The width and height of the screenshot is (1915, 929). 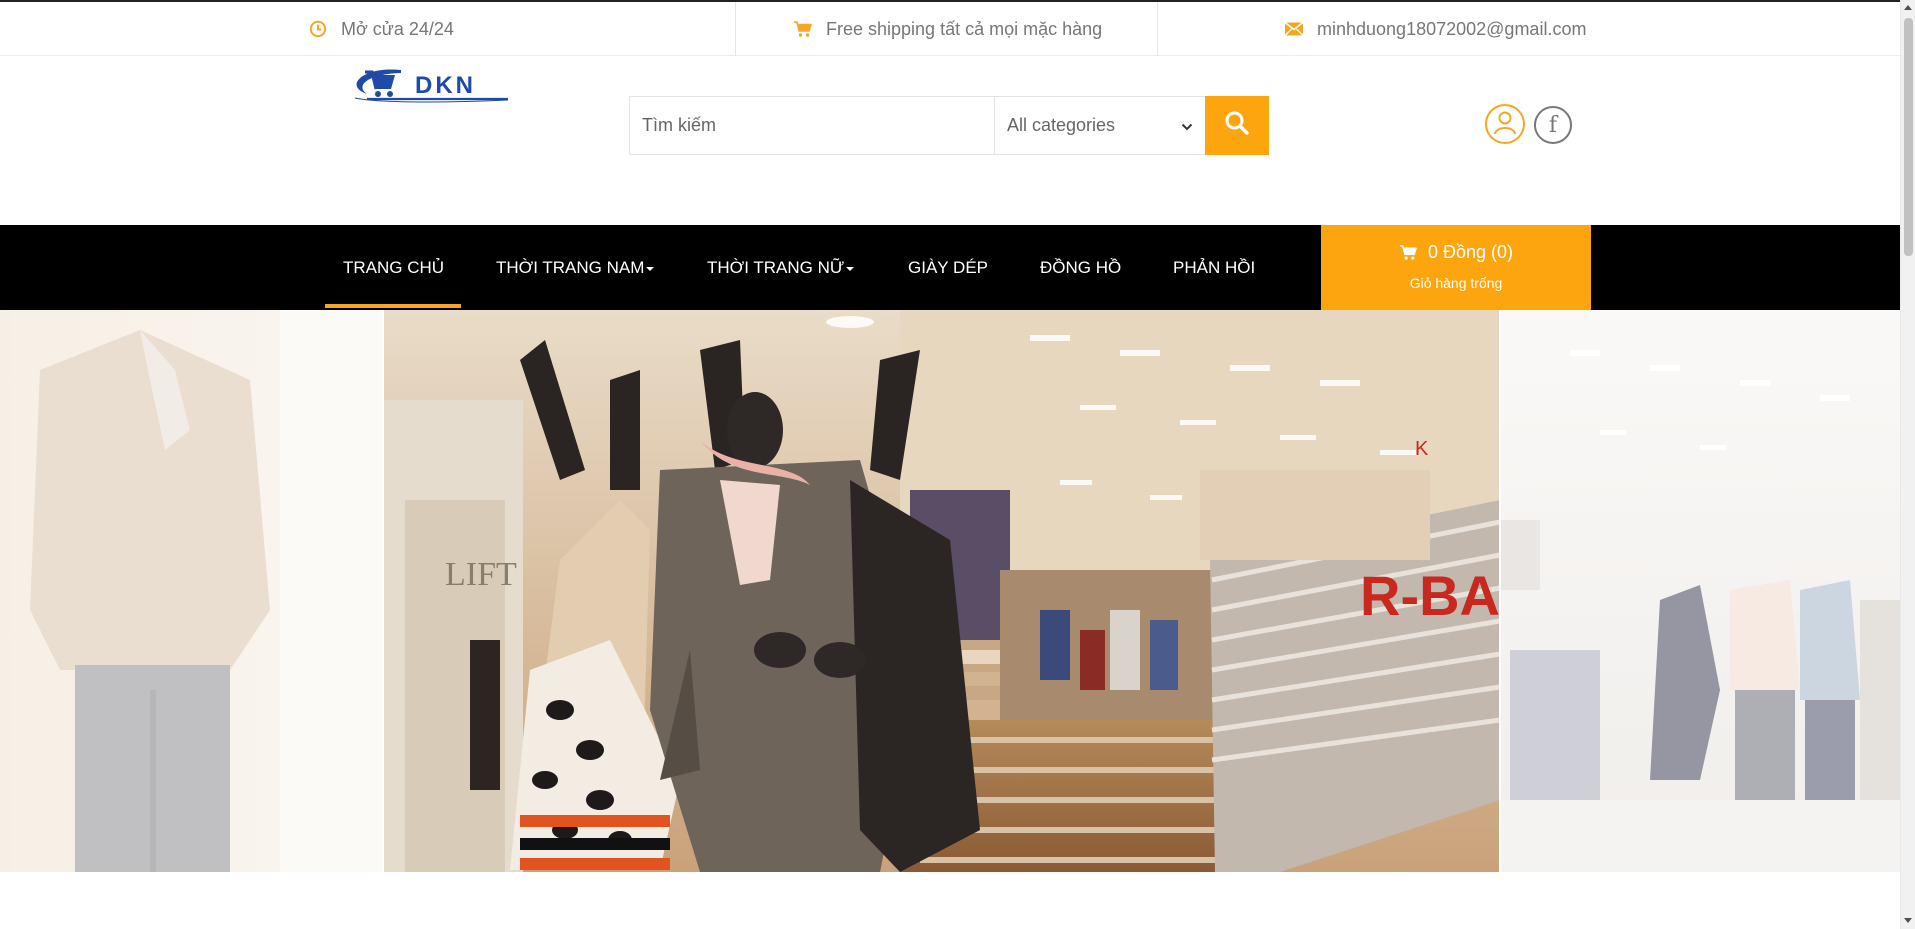 I want to click on account-button, so click(x=1505, y=124).